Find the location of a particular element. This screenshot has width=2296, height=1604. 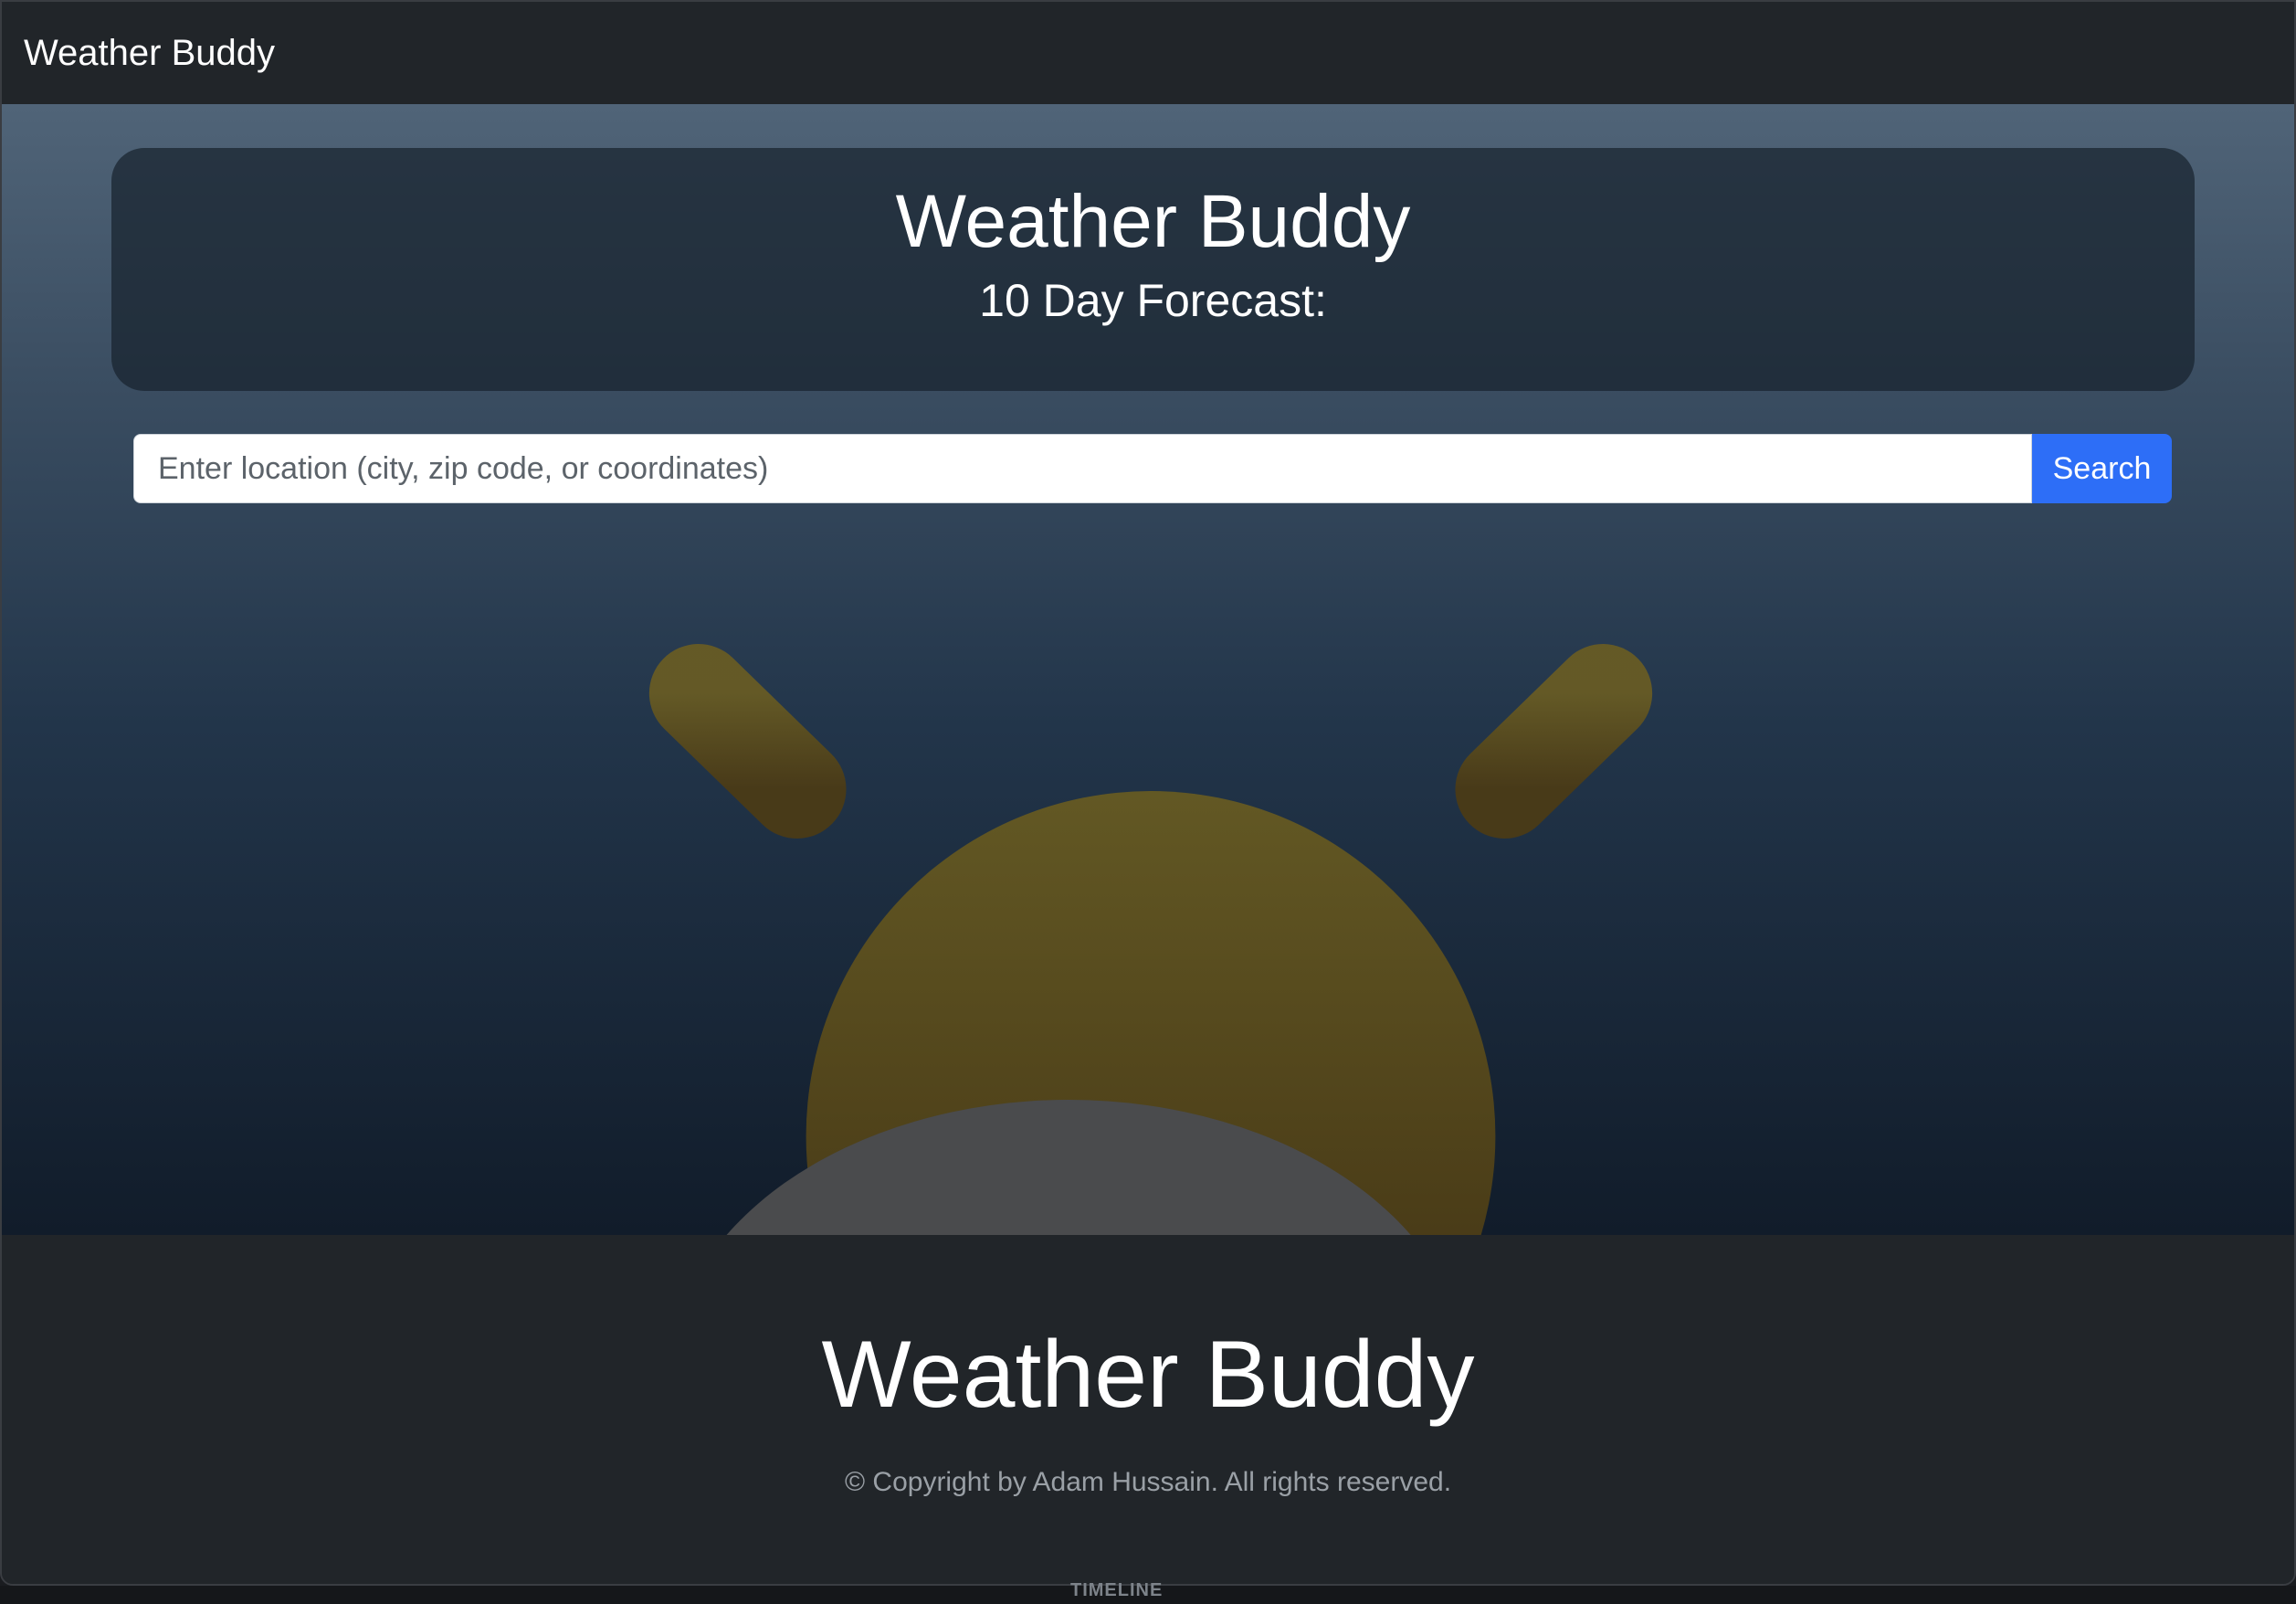

page-title: Weather Buddy is located at coordinates (1153, 221).